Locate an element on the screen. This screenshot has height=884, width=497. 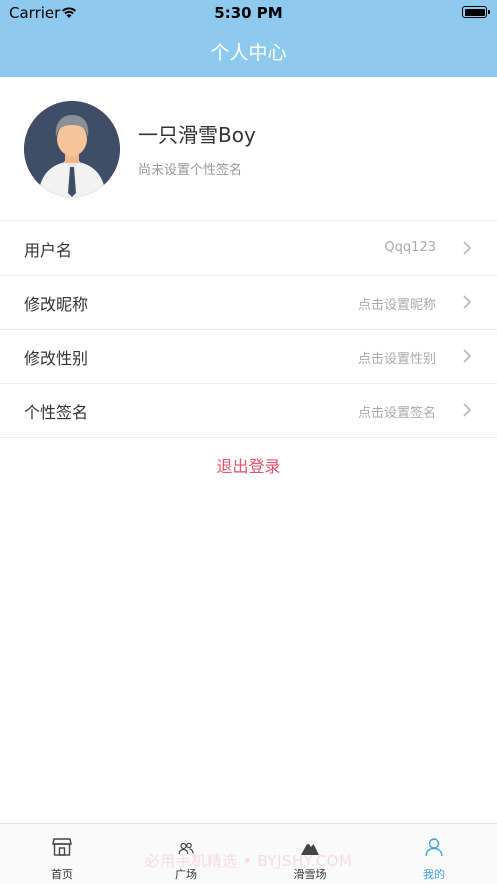
settings-row-signature: 个性签名 点击设置签名 is located at coordinates (248, 410).